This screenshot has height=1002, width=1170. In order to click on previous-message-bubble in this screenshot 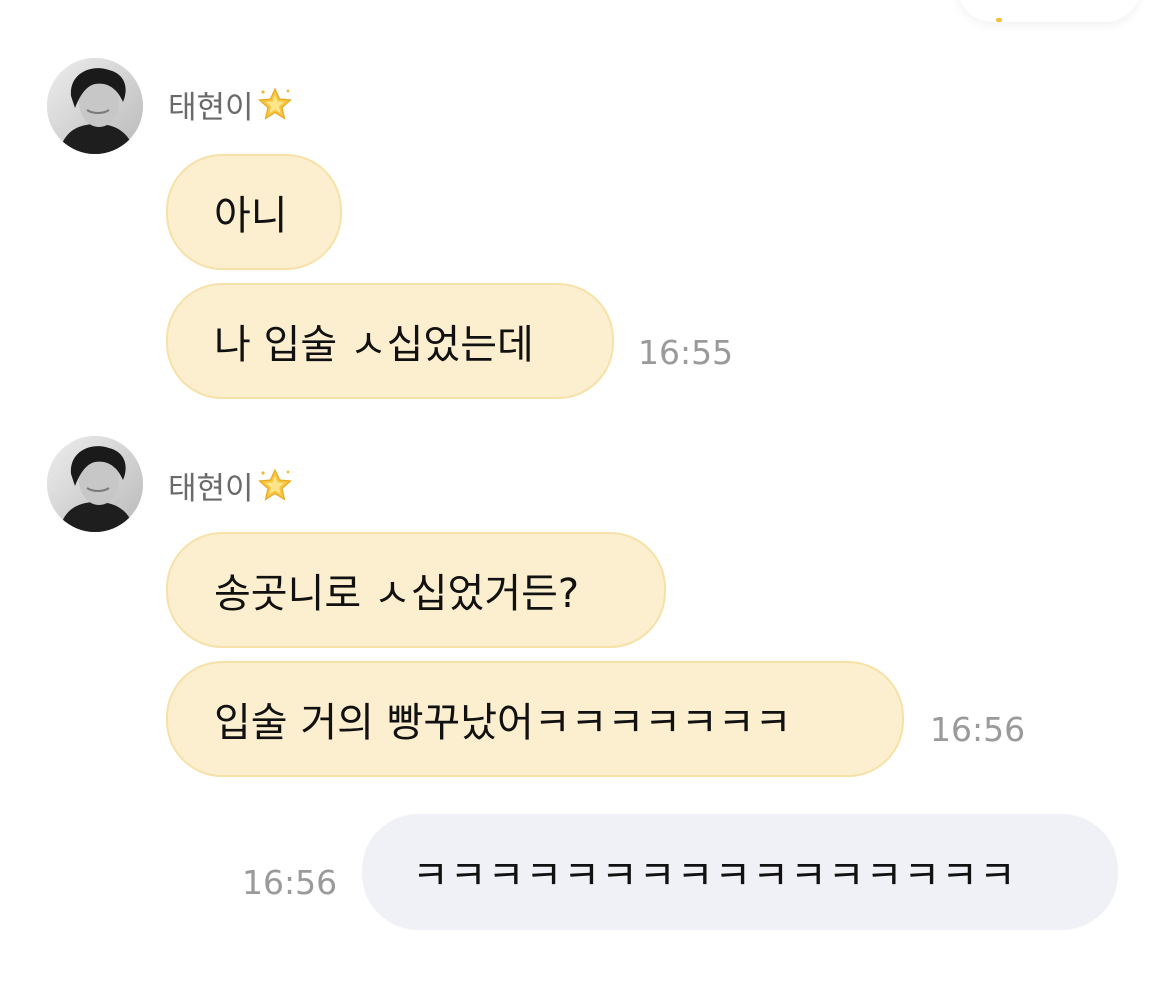, I will do `click(1049, 11)`.